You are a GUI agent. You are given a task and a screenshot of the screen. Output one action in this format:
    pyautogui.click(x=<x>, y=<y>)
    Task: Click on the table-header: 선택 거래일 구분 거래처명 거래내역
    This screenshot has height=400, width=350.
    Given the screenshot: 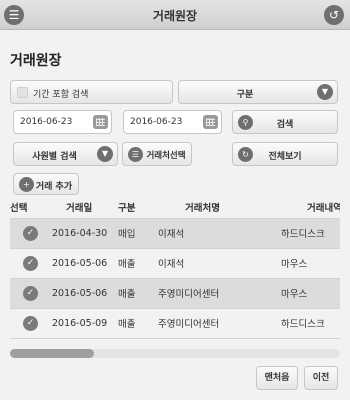 What is the action you would take?
    pyautogui.click(x=175, y=207)
    